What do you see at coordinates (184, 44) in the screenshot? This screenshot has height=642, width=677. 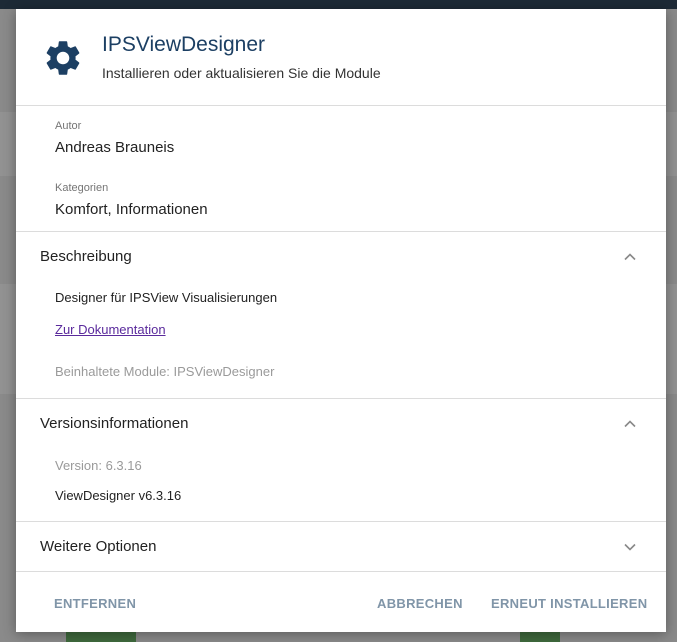 I see `dialog-title: IPSViewDesigner` at bounding box center [184, 44].